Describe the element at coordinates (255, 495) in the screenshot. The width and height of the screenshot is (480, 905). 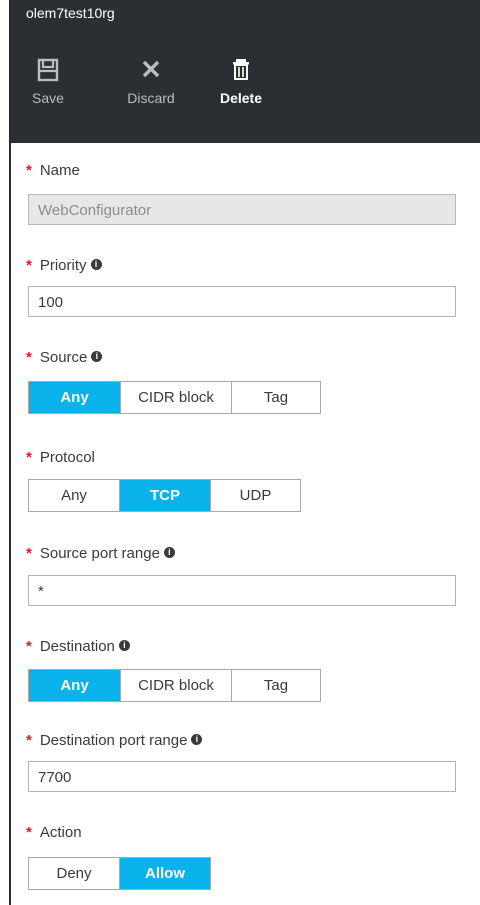
I see `protocol-option-udp: UDP` at that location.